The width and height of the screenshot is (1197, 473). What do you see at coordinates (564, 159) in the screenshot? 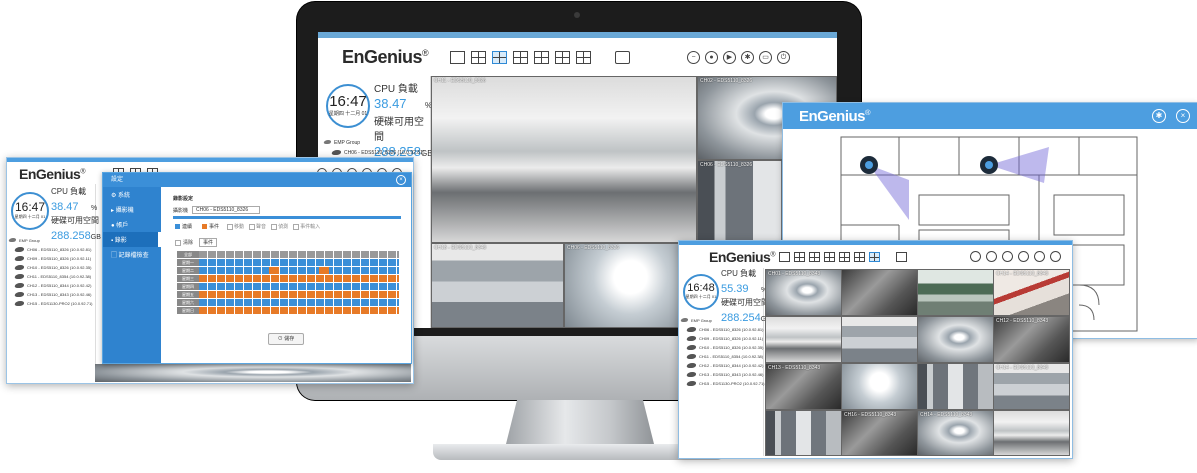
I see `camera-tile: CH11 - EDS5110_8326` at bounding box center [564, 159].